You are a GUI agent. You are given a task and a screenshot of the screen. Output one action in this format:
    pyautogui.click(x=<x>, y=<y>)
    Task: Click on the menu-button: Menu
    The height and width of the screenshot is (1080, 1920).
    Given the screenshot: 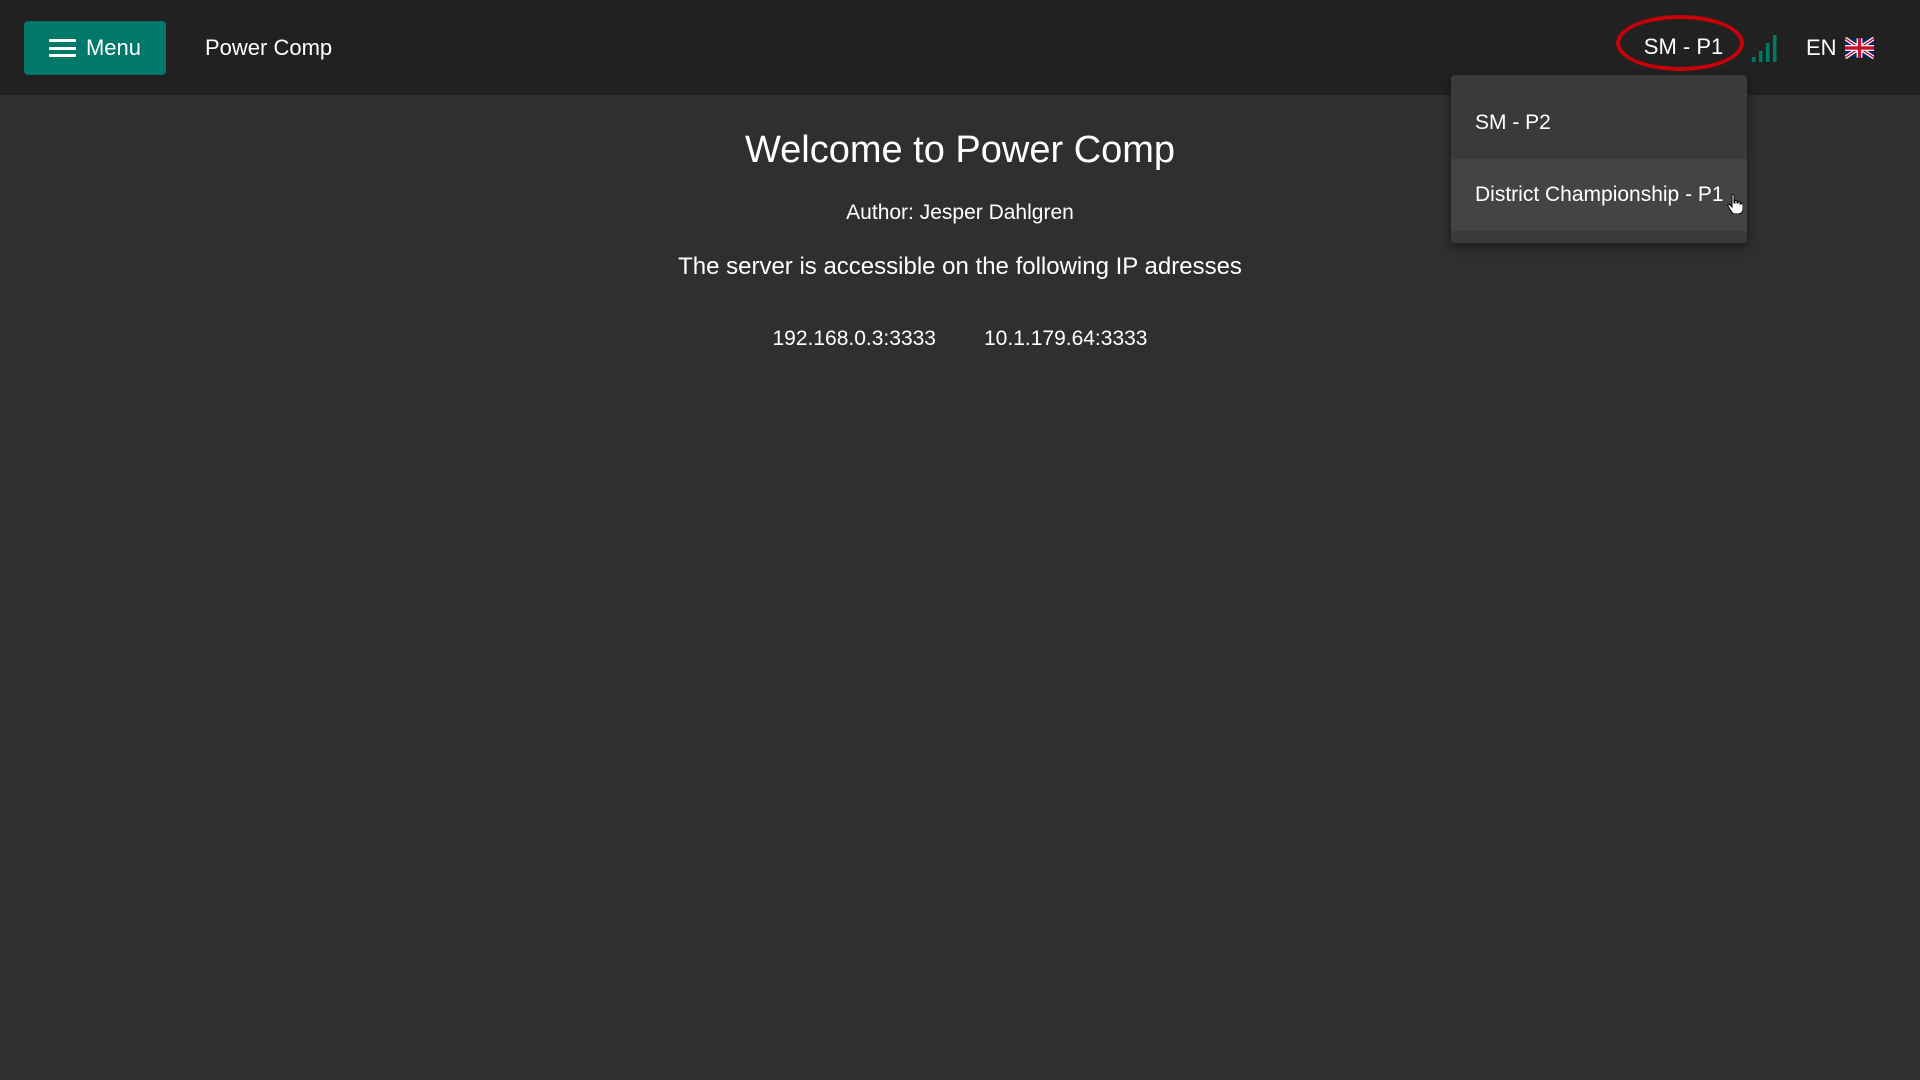 What is the action you would take?
    pyautogui.click(x=95, y=48)
    